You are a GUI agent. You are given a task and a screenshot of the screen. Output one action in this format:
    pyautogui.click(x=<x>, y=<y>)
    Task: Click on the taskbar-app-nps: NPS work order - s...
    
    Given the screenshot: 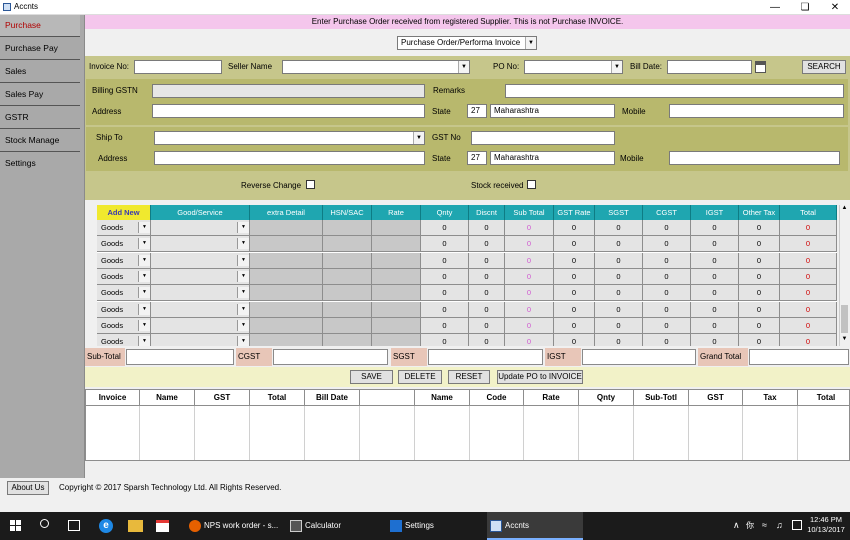 What is the action you would take?
    pyautogui.click(x=235, y=526)
    